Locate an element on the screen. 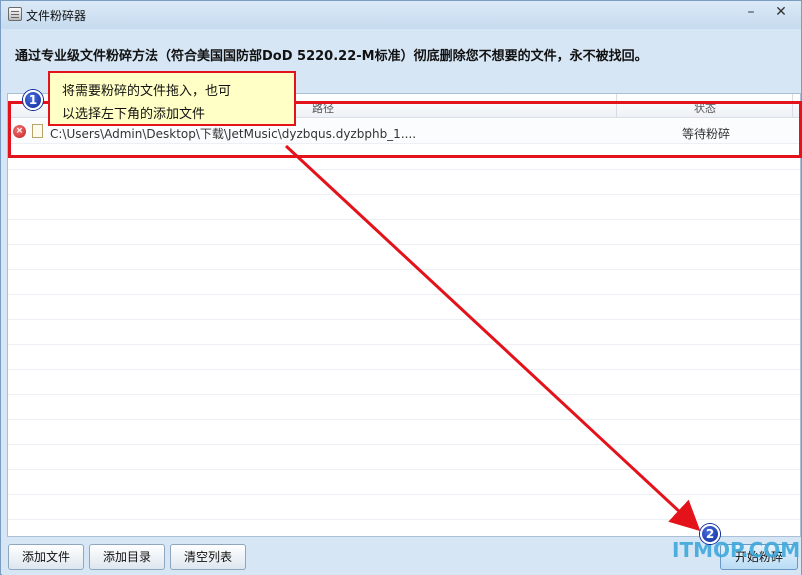 This screenshot has width=802, height=575. callout-text-line2: 以选择左下角的添加文件 is located at coordinates (134, 114).